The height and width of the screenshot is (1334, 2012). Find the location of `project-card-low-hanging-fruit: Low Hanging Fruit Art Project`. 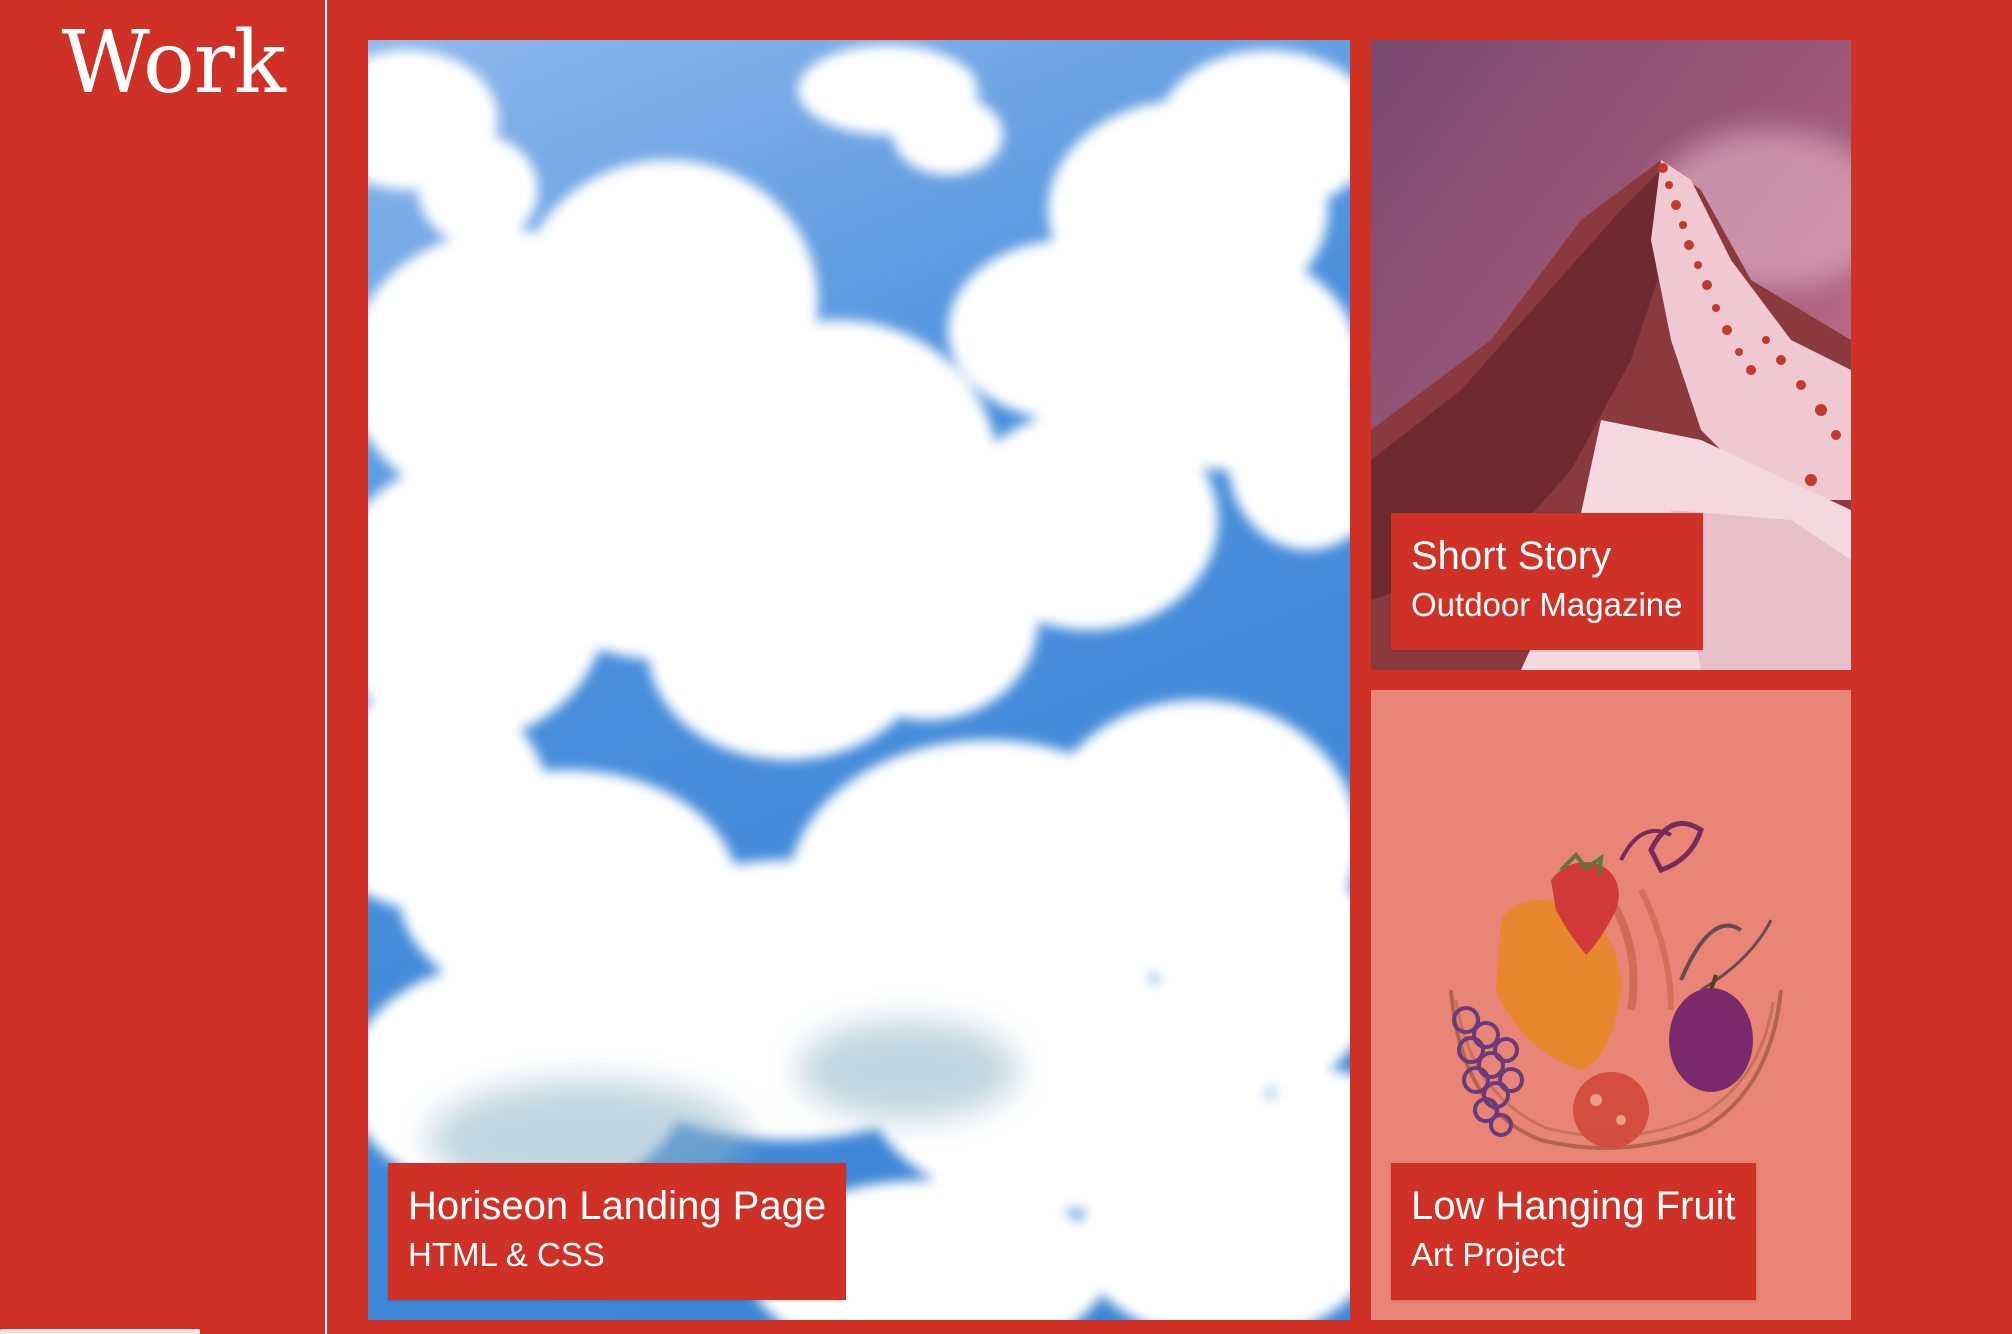

project-card-low-hanging-fruit: Low Hanging Fruit Art Project is located at coordinates (1611, 1005).